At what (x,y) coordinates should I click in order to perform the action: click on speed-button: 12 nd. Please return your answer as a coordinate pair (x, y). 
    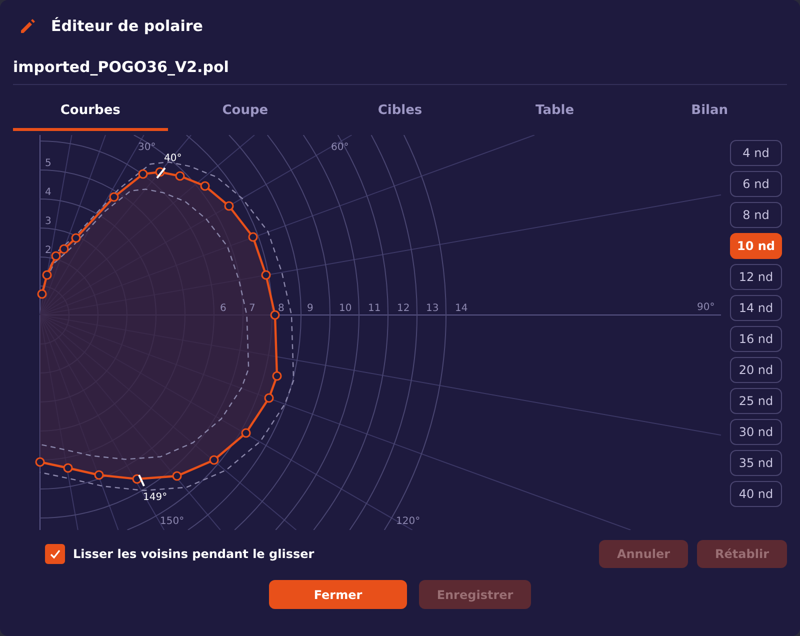
    Looking at the image, I should click on (756, 277).